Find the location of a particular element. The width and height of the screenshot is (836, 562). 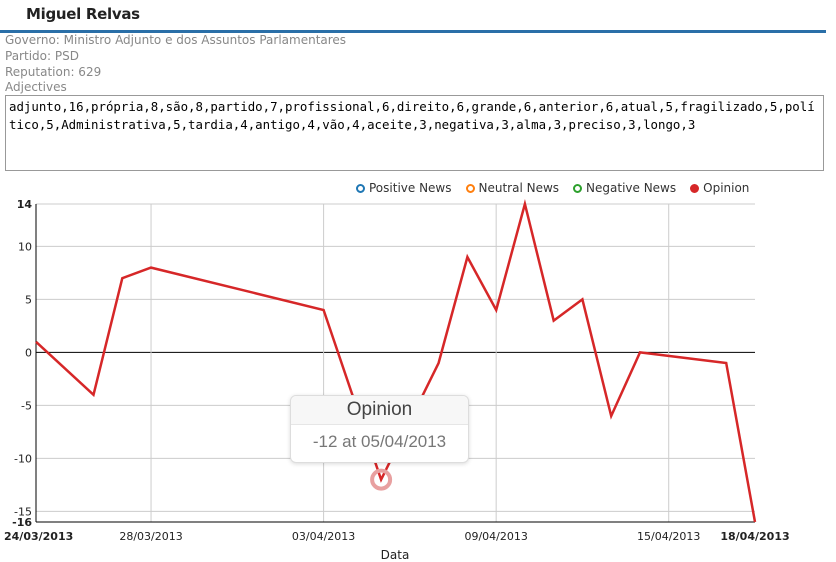

adjectives-label: Adjectives is located at coordinates (36, 87).